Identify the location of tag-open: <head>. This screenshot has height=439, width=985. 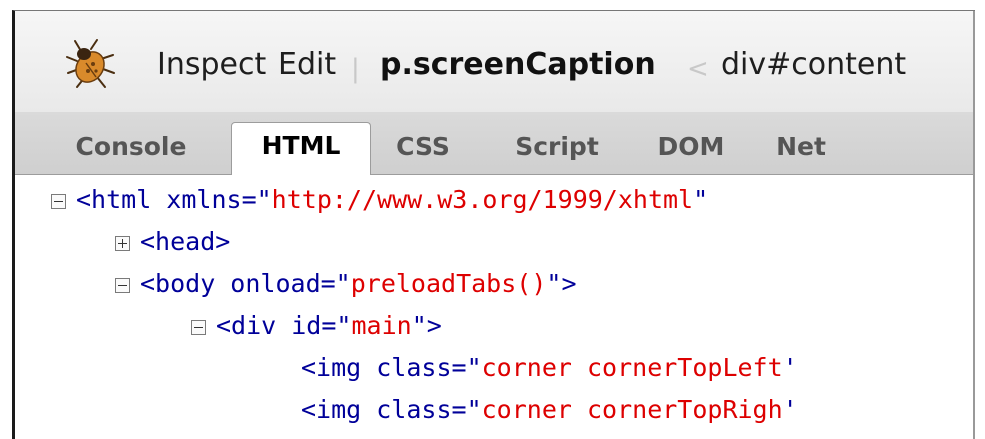
(185, 241).